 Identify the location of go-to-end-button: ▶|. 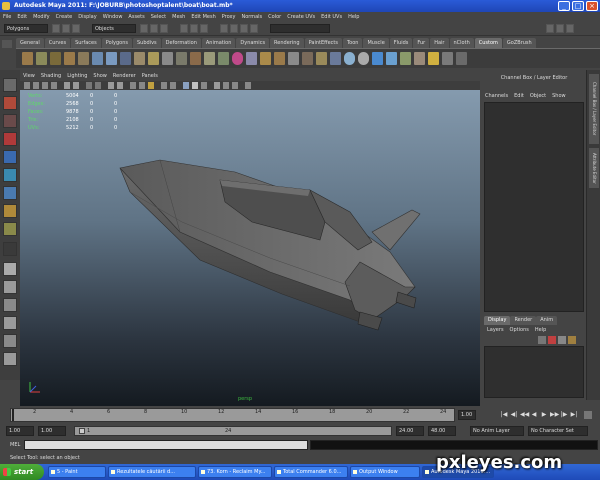
(574, 415).